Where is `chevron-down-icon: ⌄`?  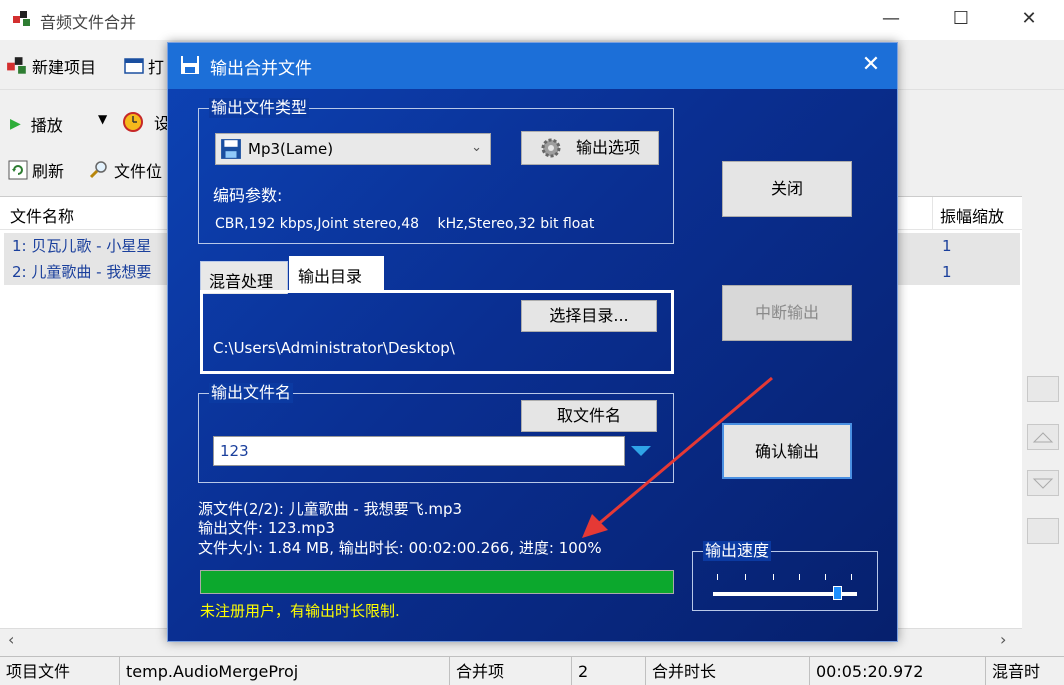
chevron-down-icon: ⌄ is located at coordinates (476, 147).